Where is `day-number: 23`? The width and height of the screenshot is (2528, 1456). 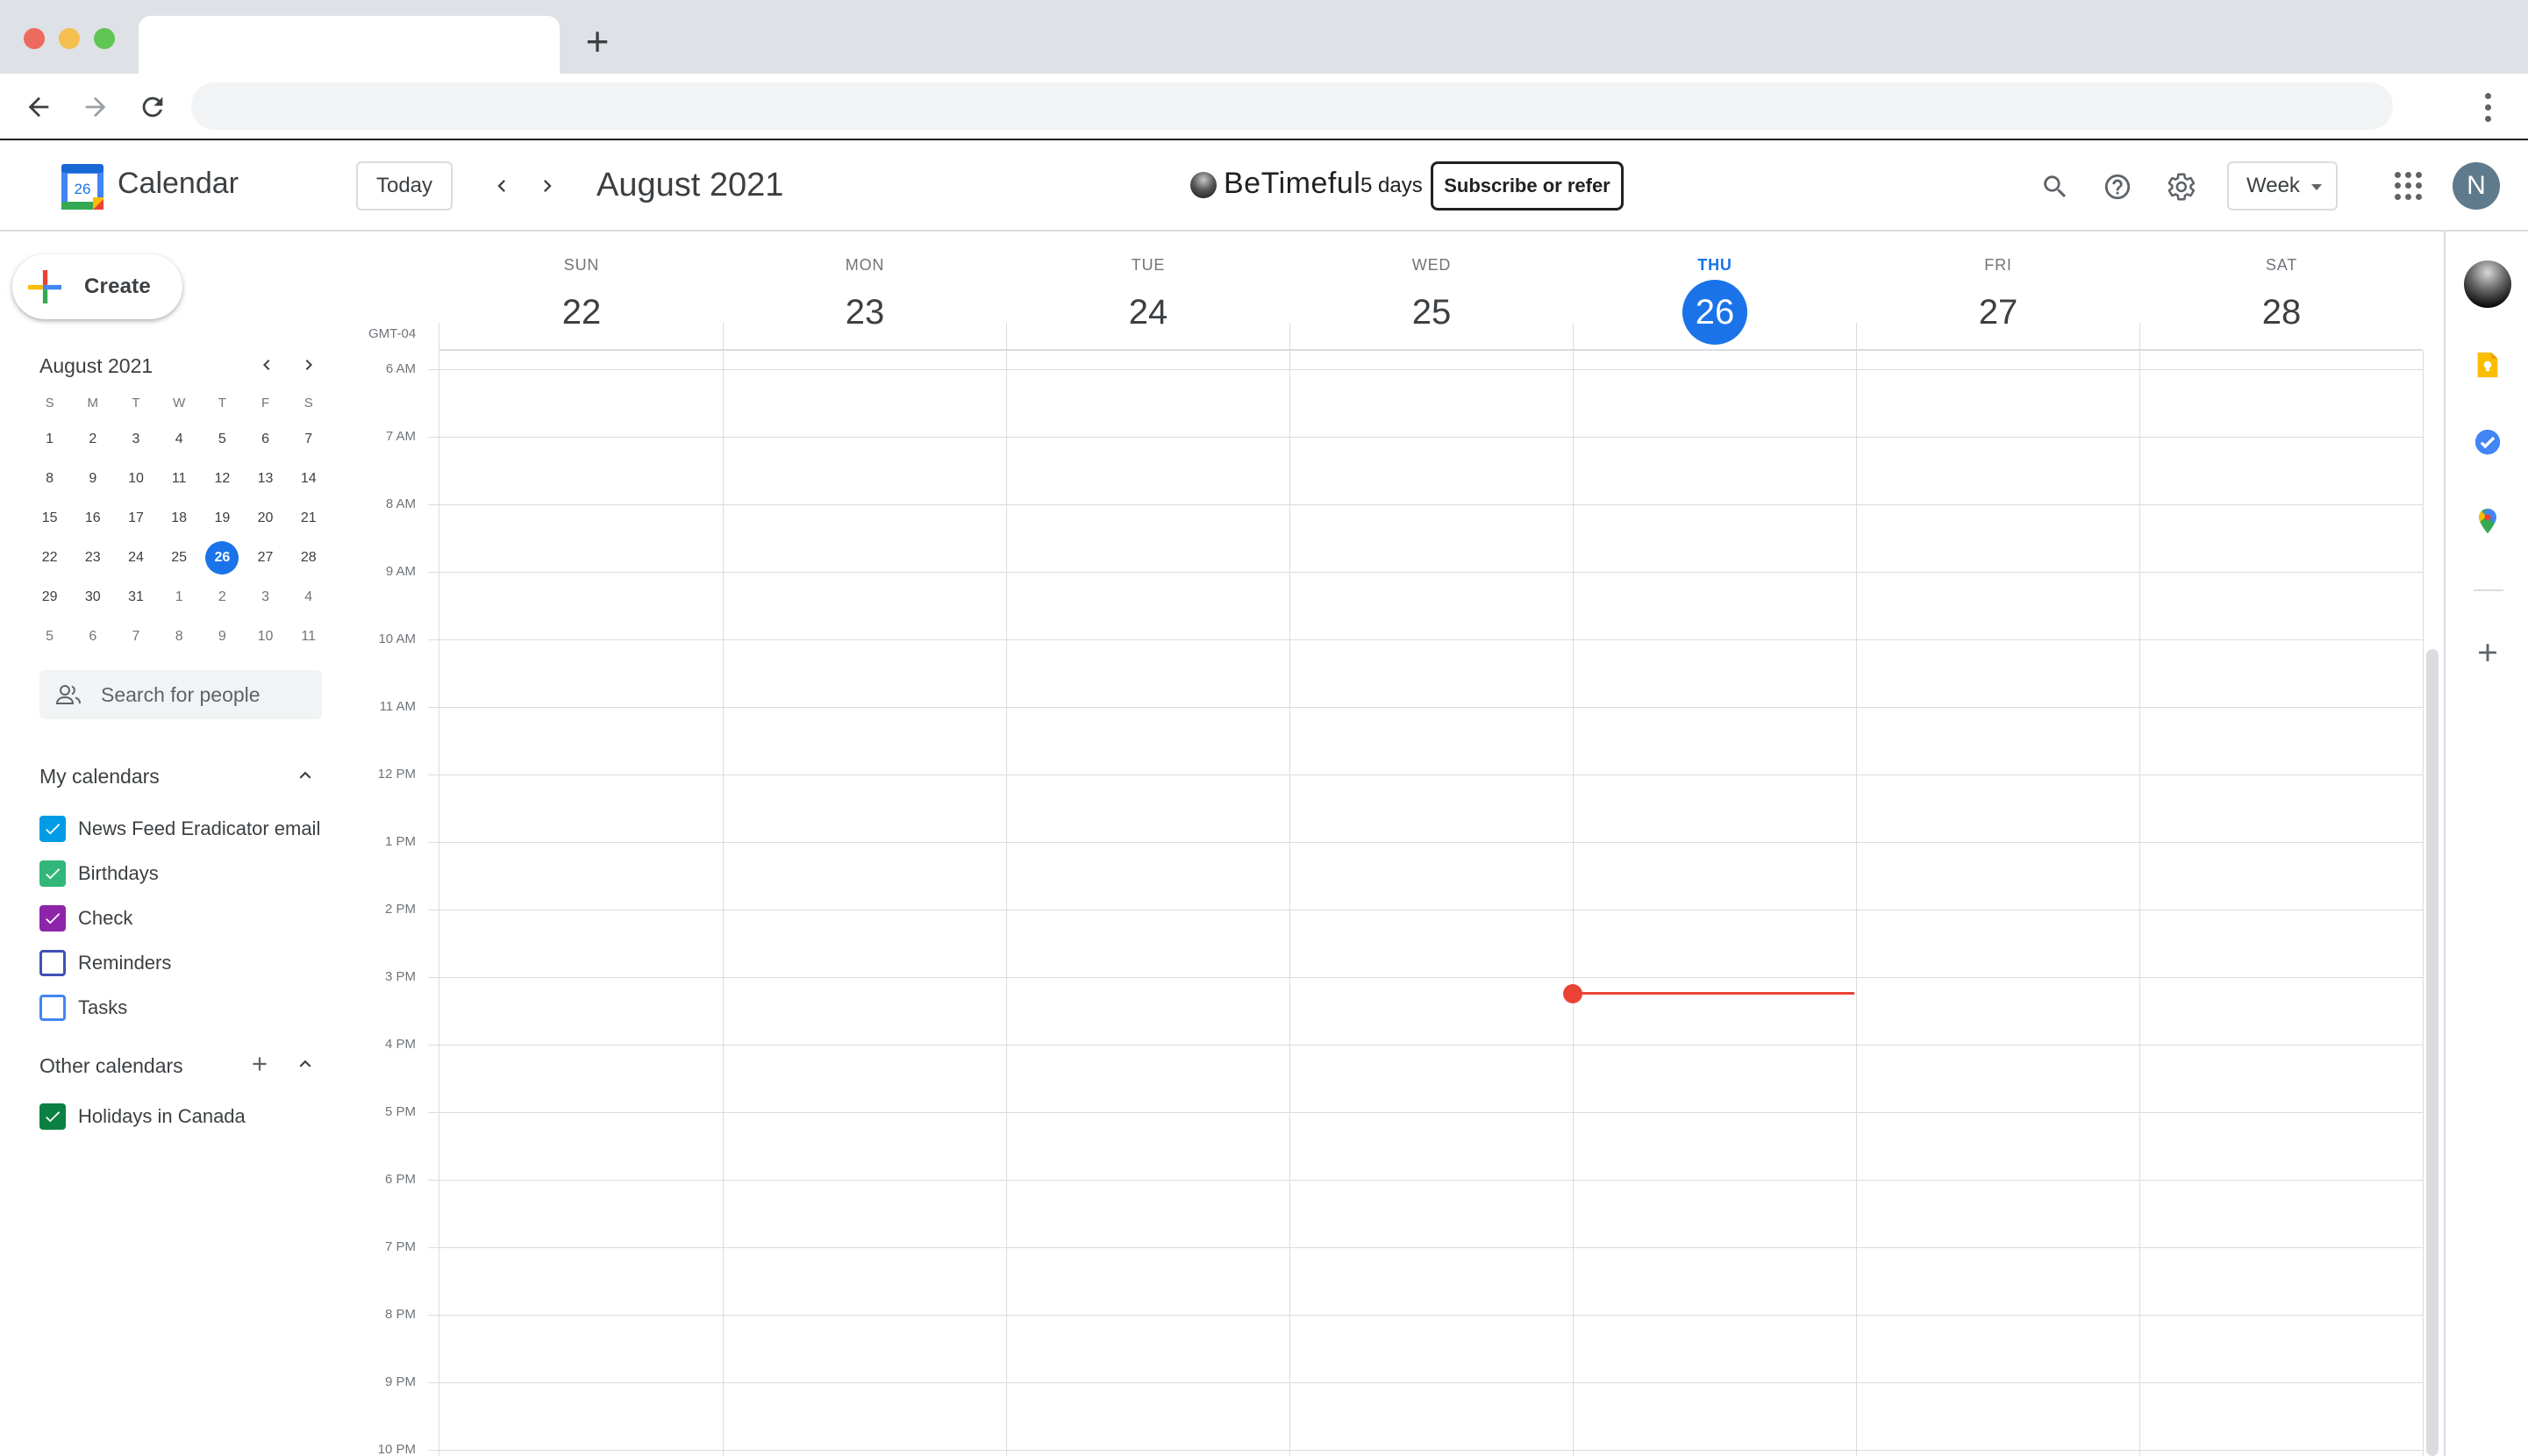
day-number: 23 is located at coordinates (864, 312).